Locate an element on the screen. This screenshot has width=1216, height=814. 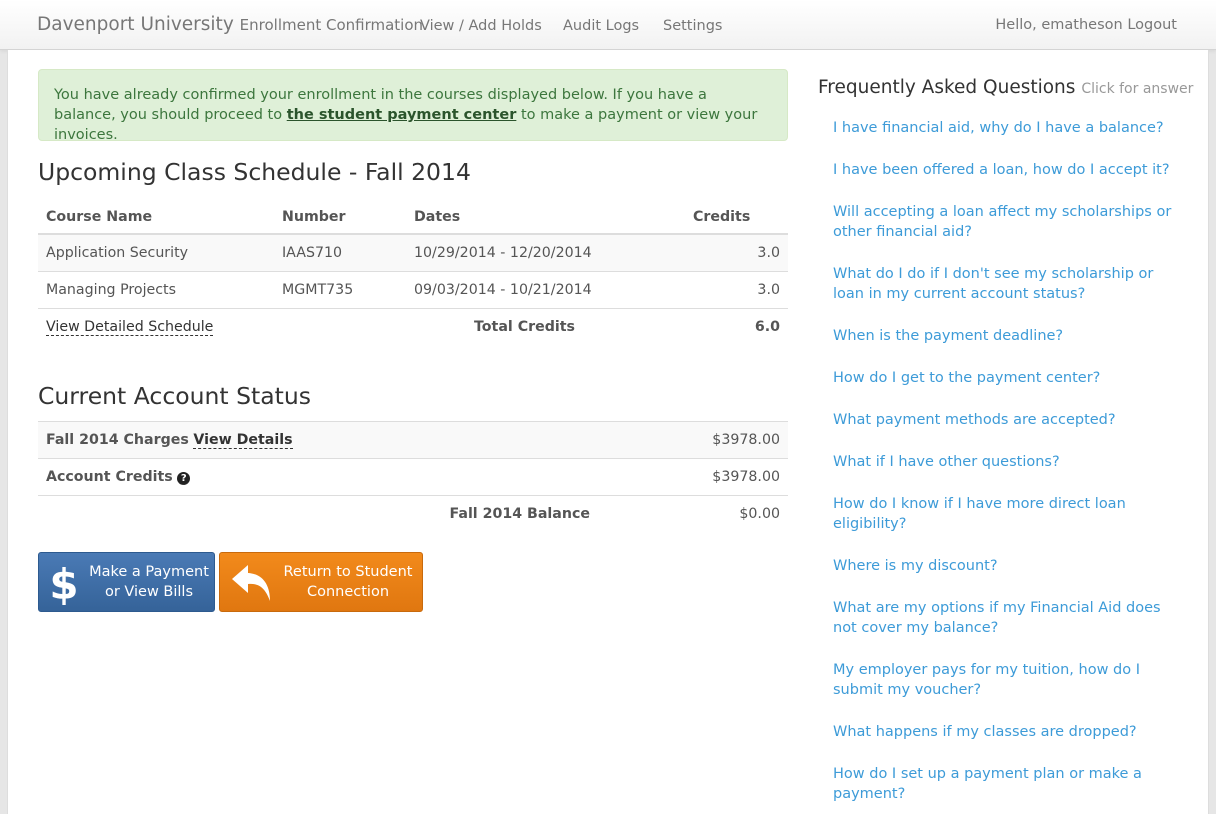
faq-item: When is the payment deadline? is located at coordinates (1003, 336).